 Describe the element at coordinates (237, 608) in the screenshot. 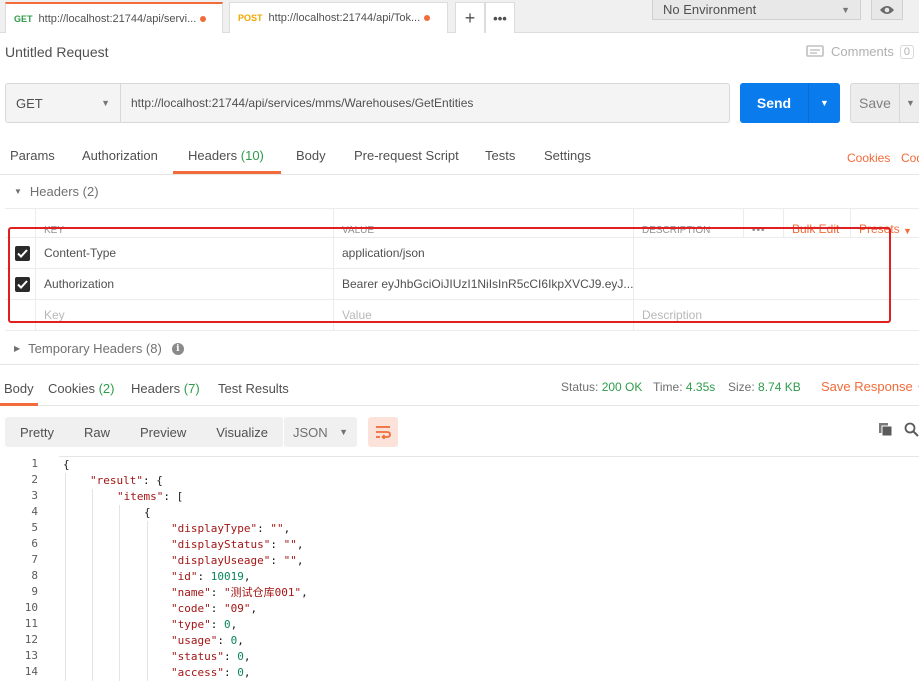

I see `code-string: "09"` at that location.